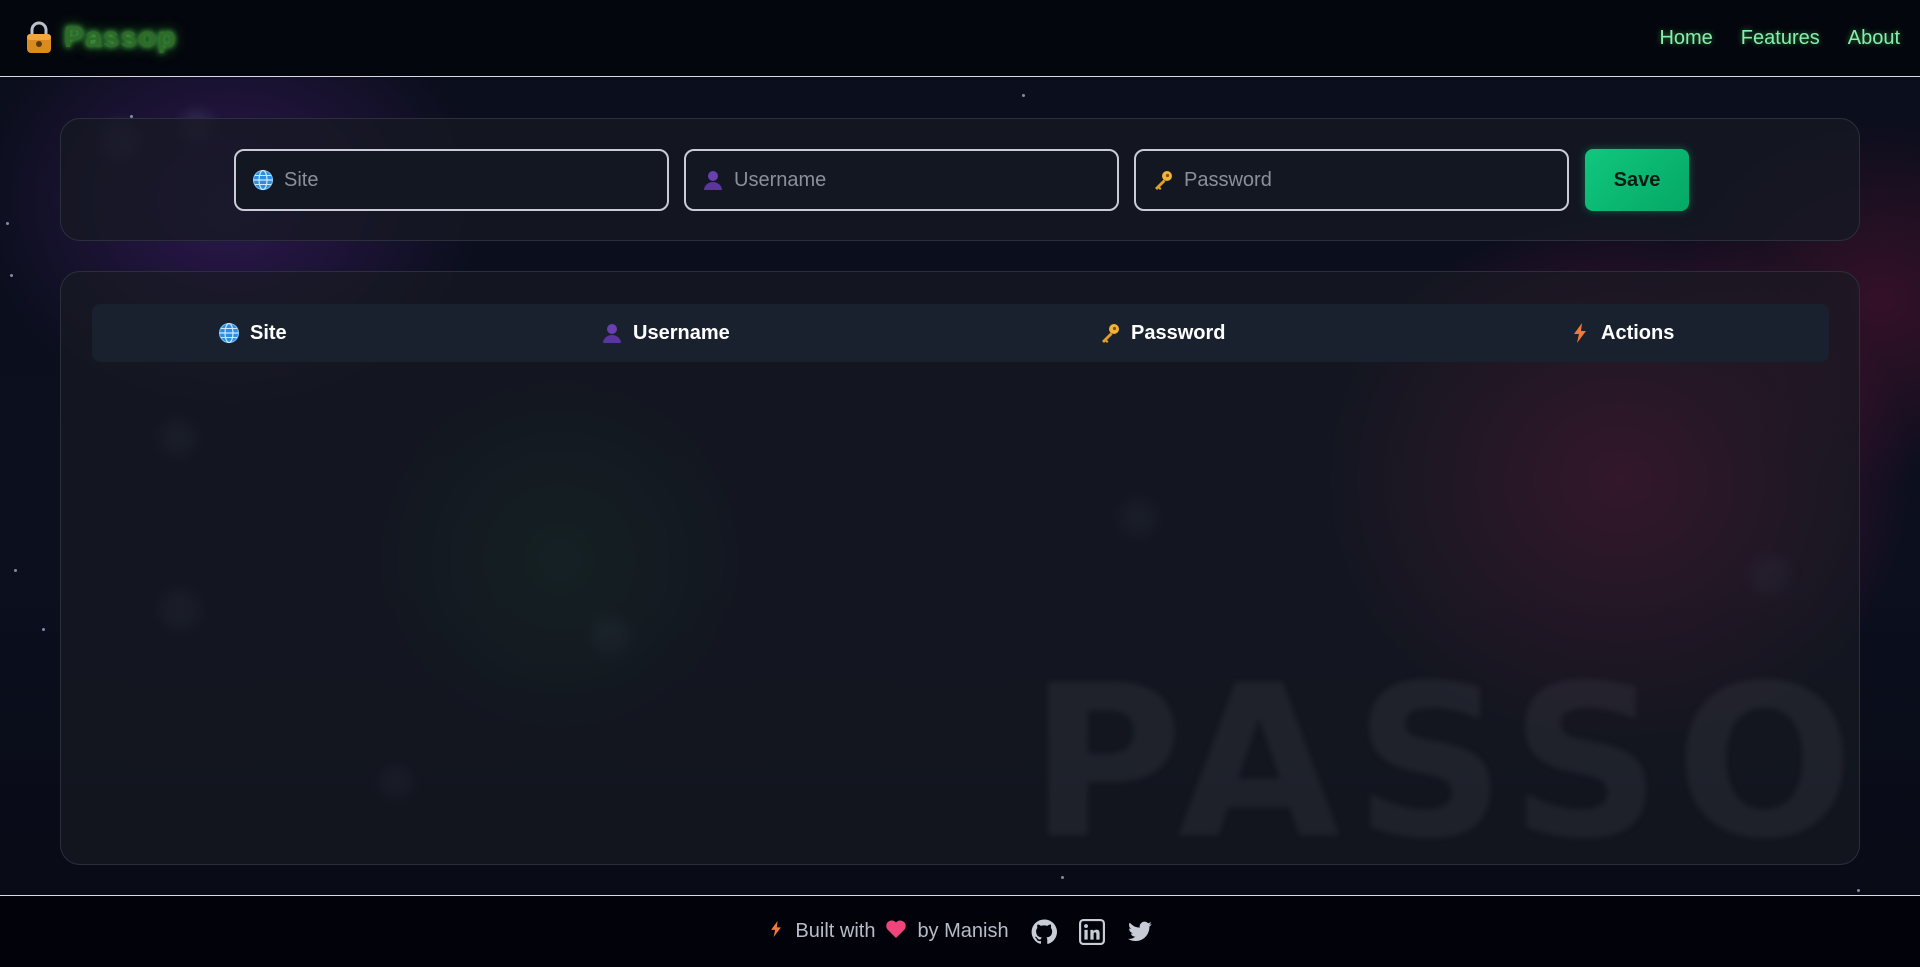 This screenshot has width=1920, height=967. I want to click on password-field, so click(1351, 180).